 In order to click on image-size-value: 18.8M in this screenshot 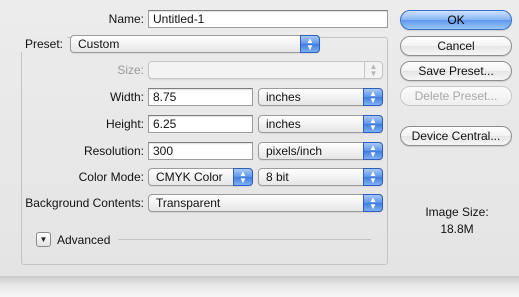, I will do `click(457, 229)`.